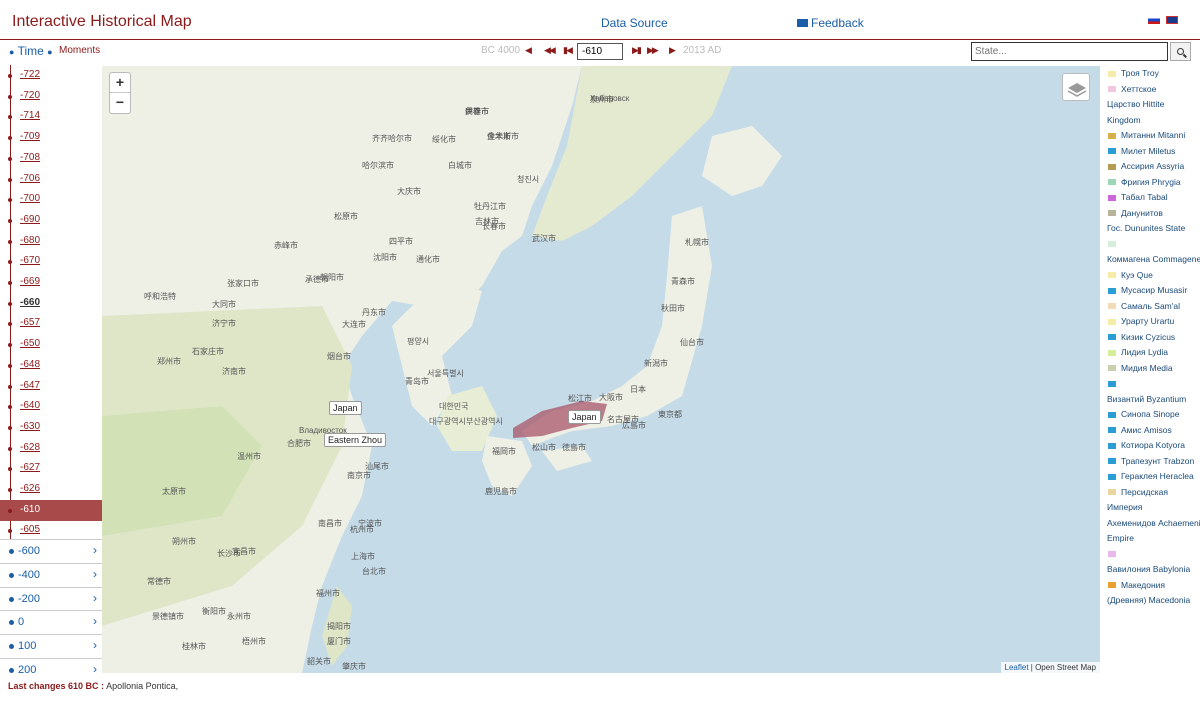 The height and width of the screenshot is (714, 1200). Describe the element at coordinates (653, 50) in the screenshot. I see `fast-forward-icon: ▶▶` at that location.